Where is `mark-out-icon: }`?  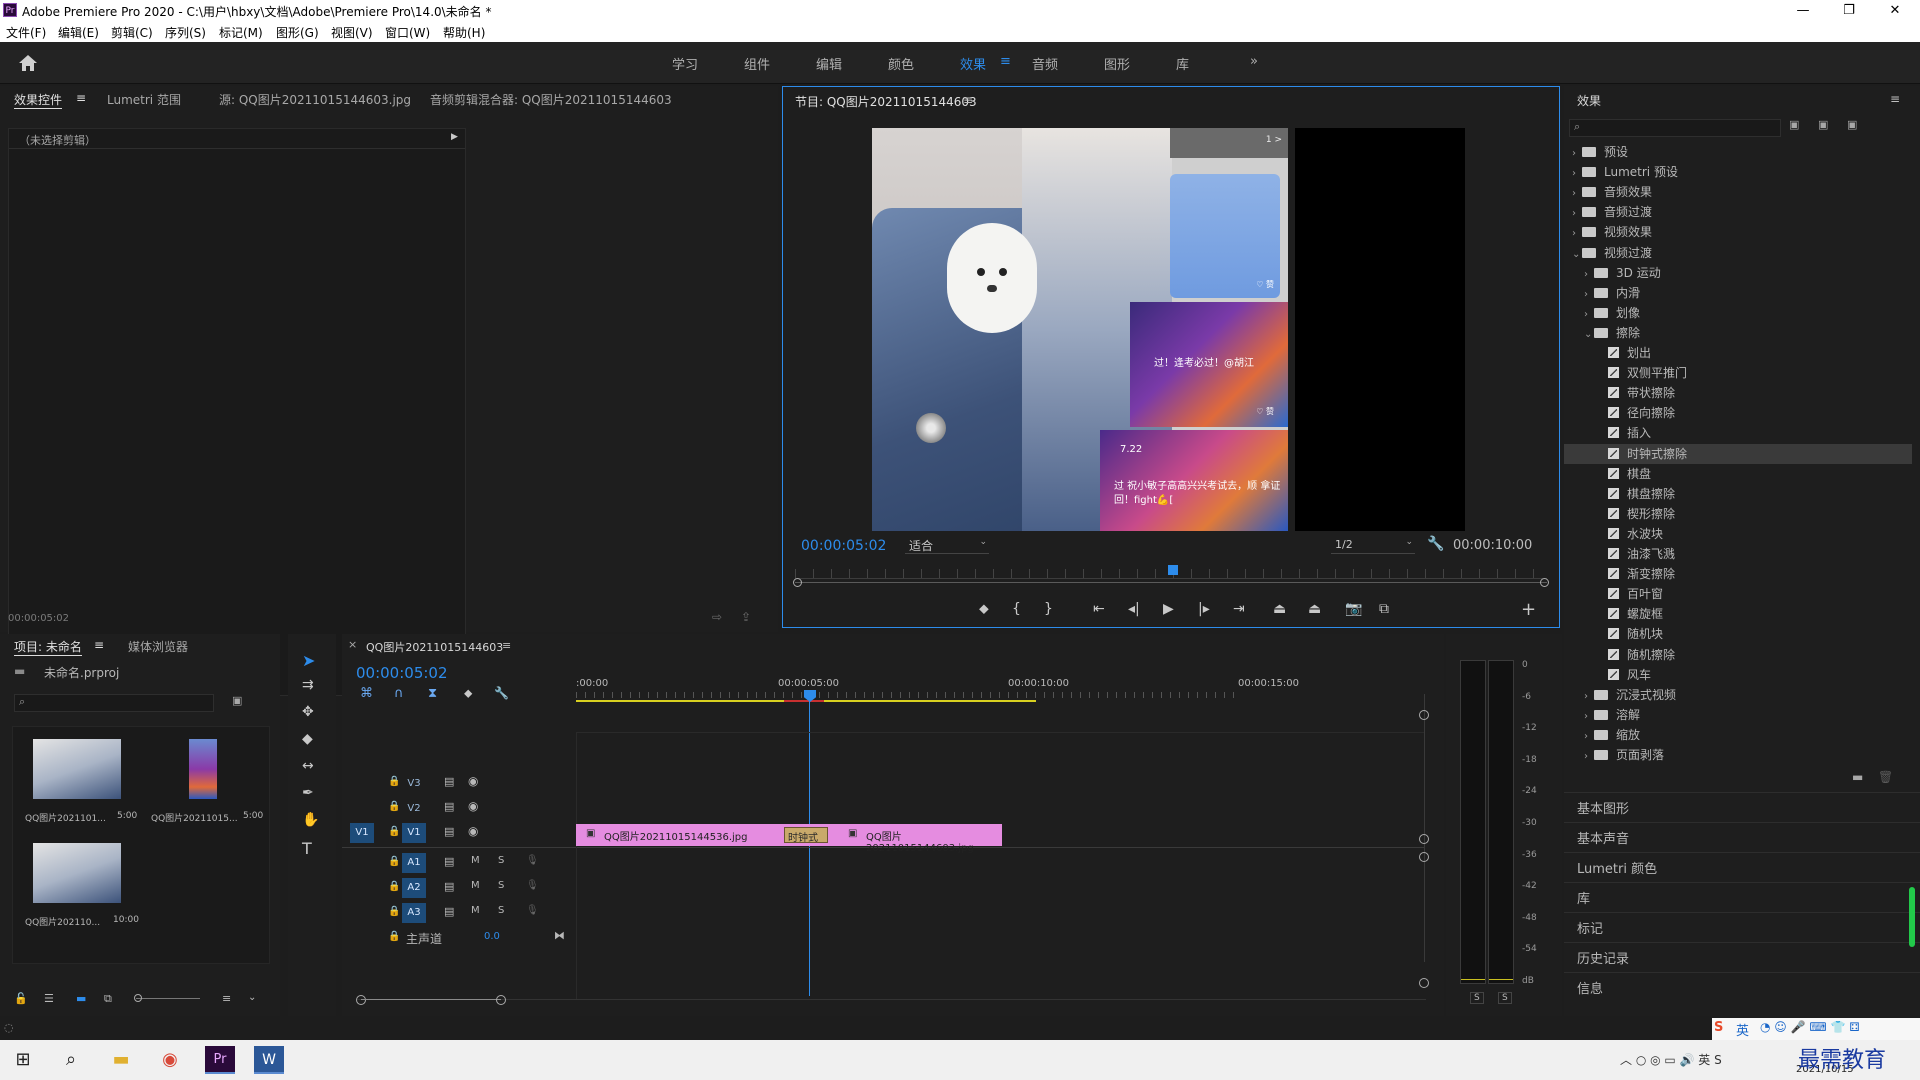 mark-out-icon: } is located at coordinates (1048, 609).